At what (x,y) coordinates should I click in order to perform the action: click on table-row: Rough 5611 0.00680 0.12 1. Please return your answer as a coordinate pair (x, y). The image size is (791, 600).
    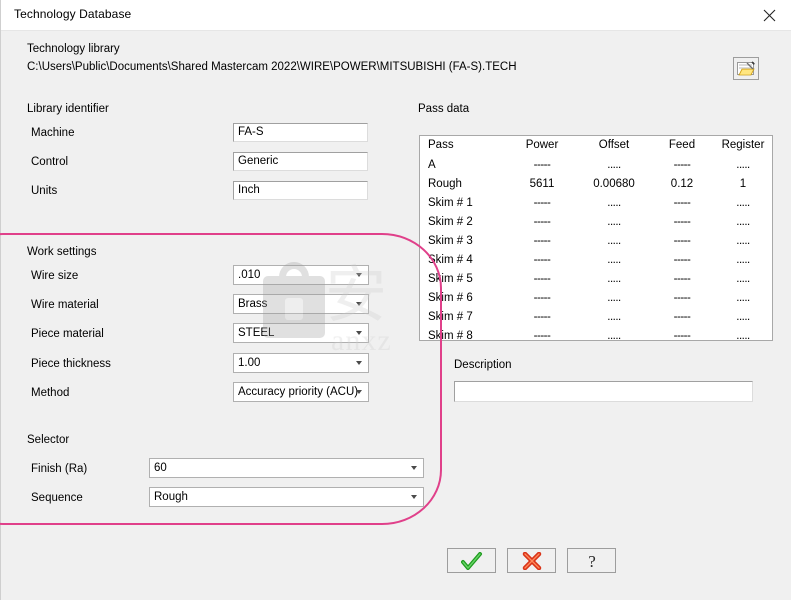
    Looking at the image, I should click on (596, 183).